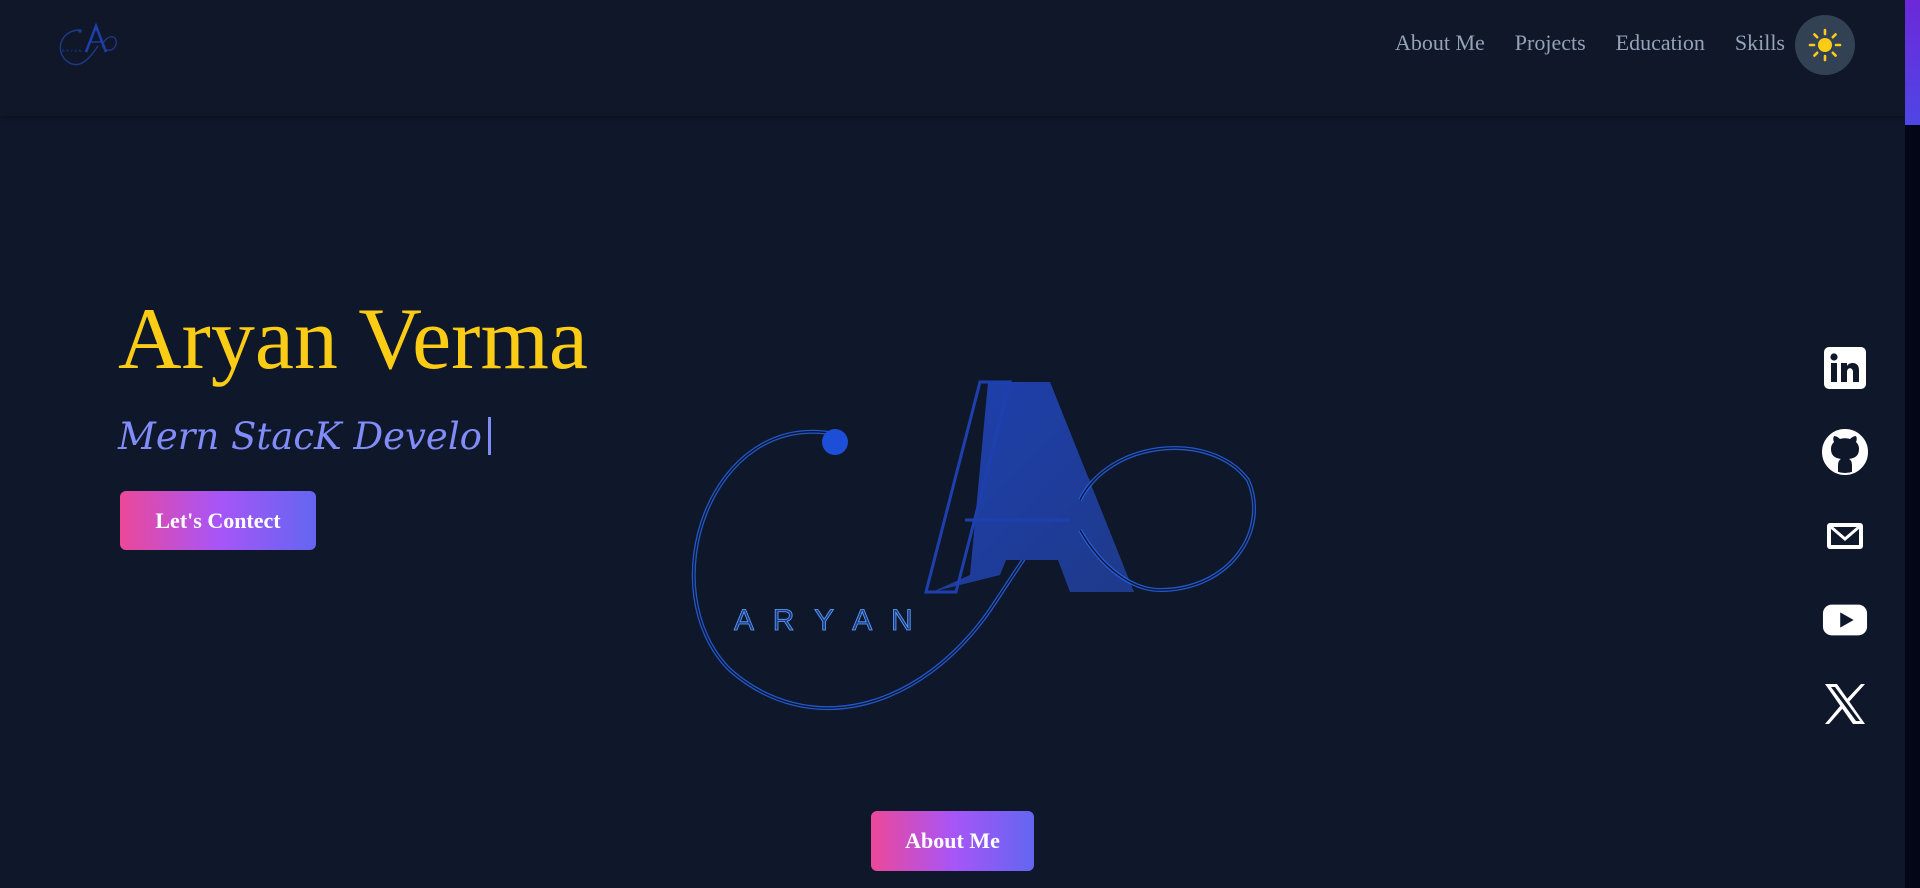 The height and width of the screenshot is (888, 1920). Describe the element at coordinates (1440, 43) in the screenshot. I see `nav-about-me: About Me` at that location.